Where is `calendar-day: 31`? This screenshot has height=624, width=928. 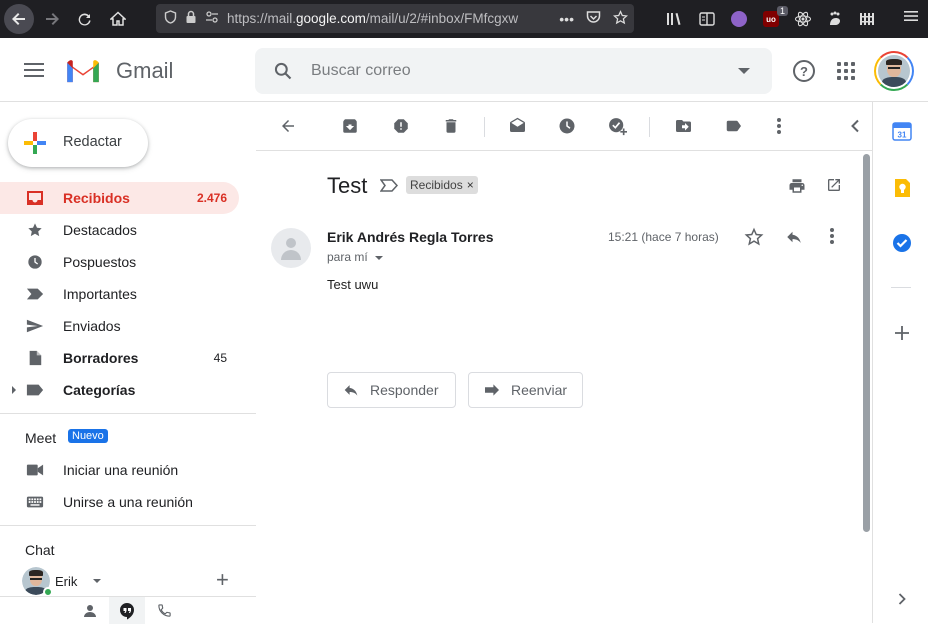
calendar-day: 31 is located at coordinates (902, 135).